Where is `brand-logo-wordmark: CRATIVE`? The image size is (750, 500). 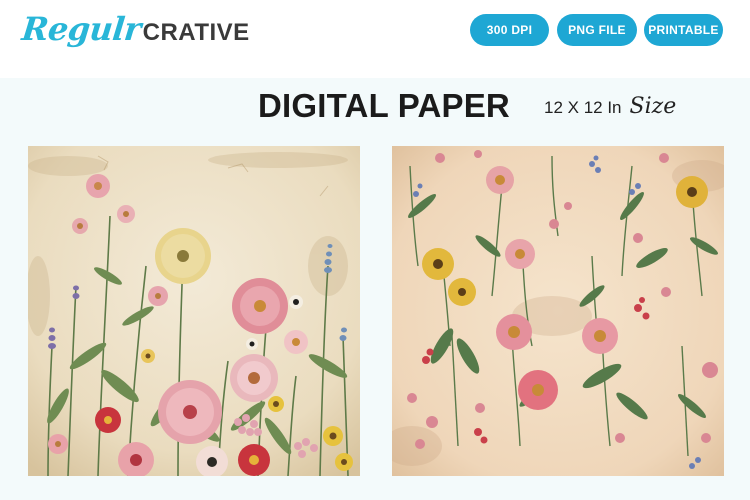 brand-logo-wordmark: CRATIVE is located at coordinates (196, 32).